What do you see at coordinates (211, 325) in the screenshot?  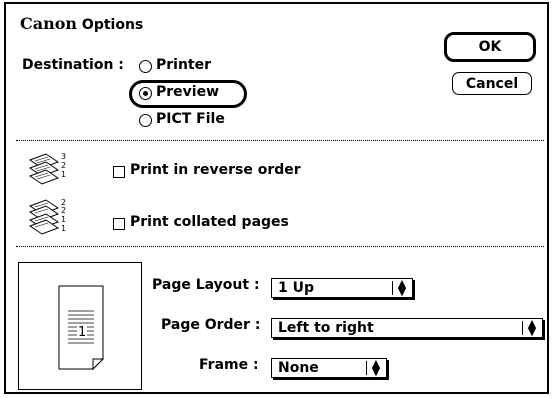 I see `page-order-label: Page Order :` at bounding box center [211, 325].